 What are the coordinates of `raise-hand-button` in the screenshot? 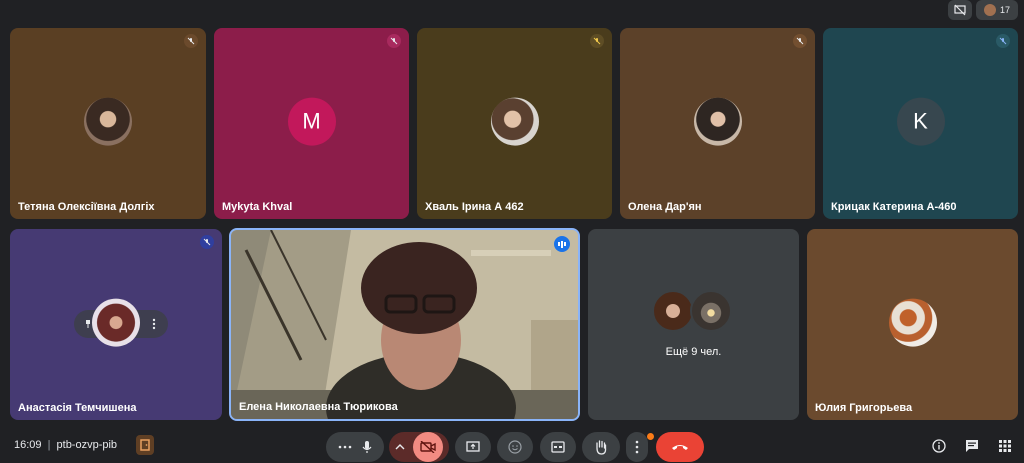 It's located at (601, 447).